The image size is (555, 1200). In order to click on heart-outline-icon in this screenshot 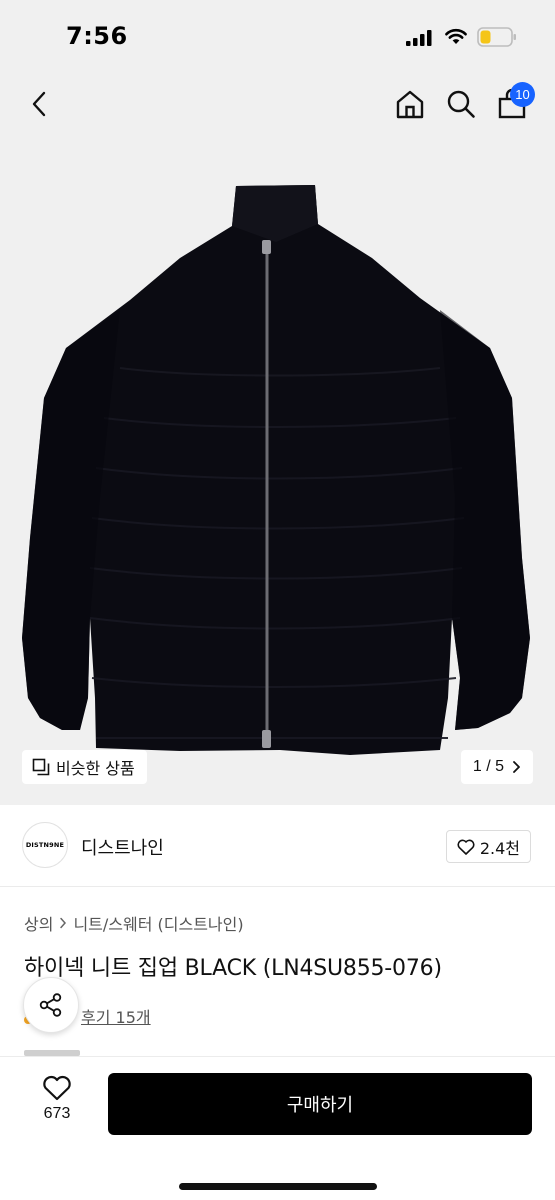, I will do `click(466, 847)`.